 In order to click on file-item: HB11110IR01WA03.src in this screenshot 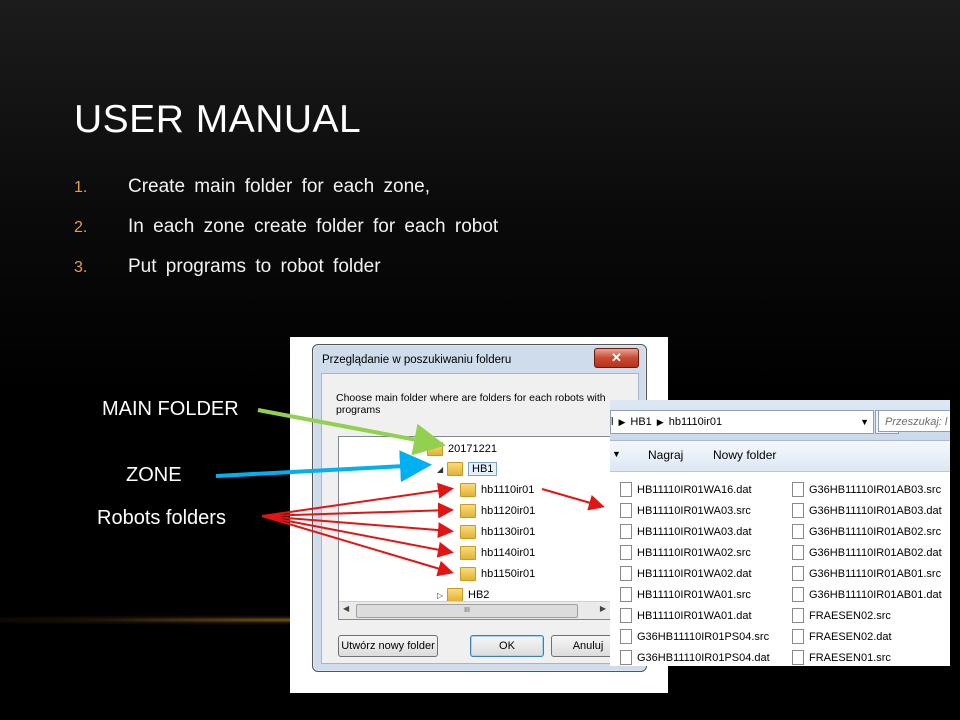, I will do `click(685, 510)`.